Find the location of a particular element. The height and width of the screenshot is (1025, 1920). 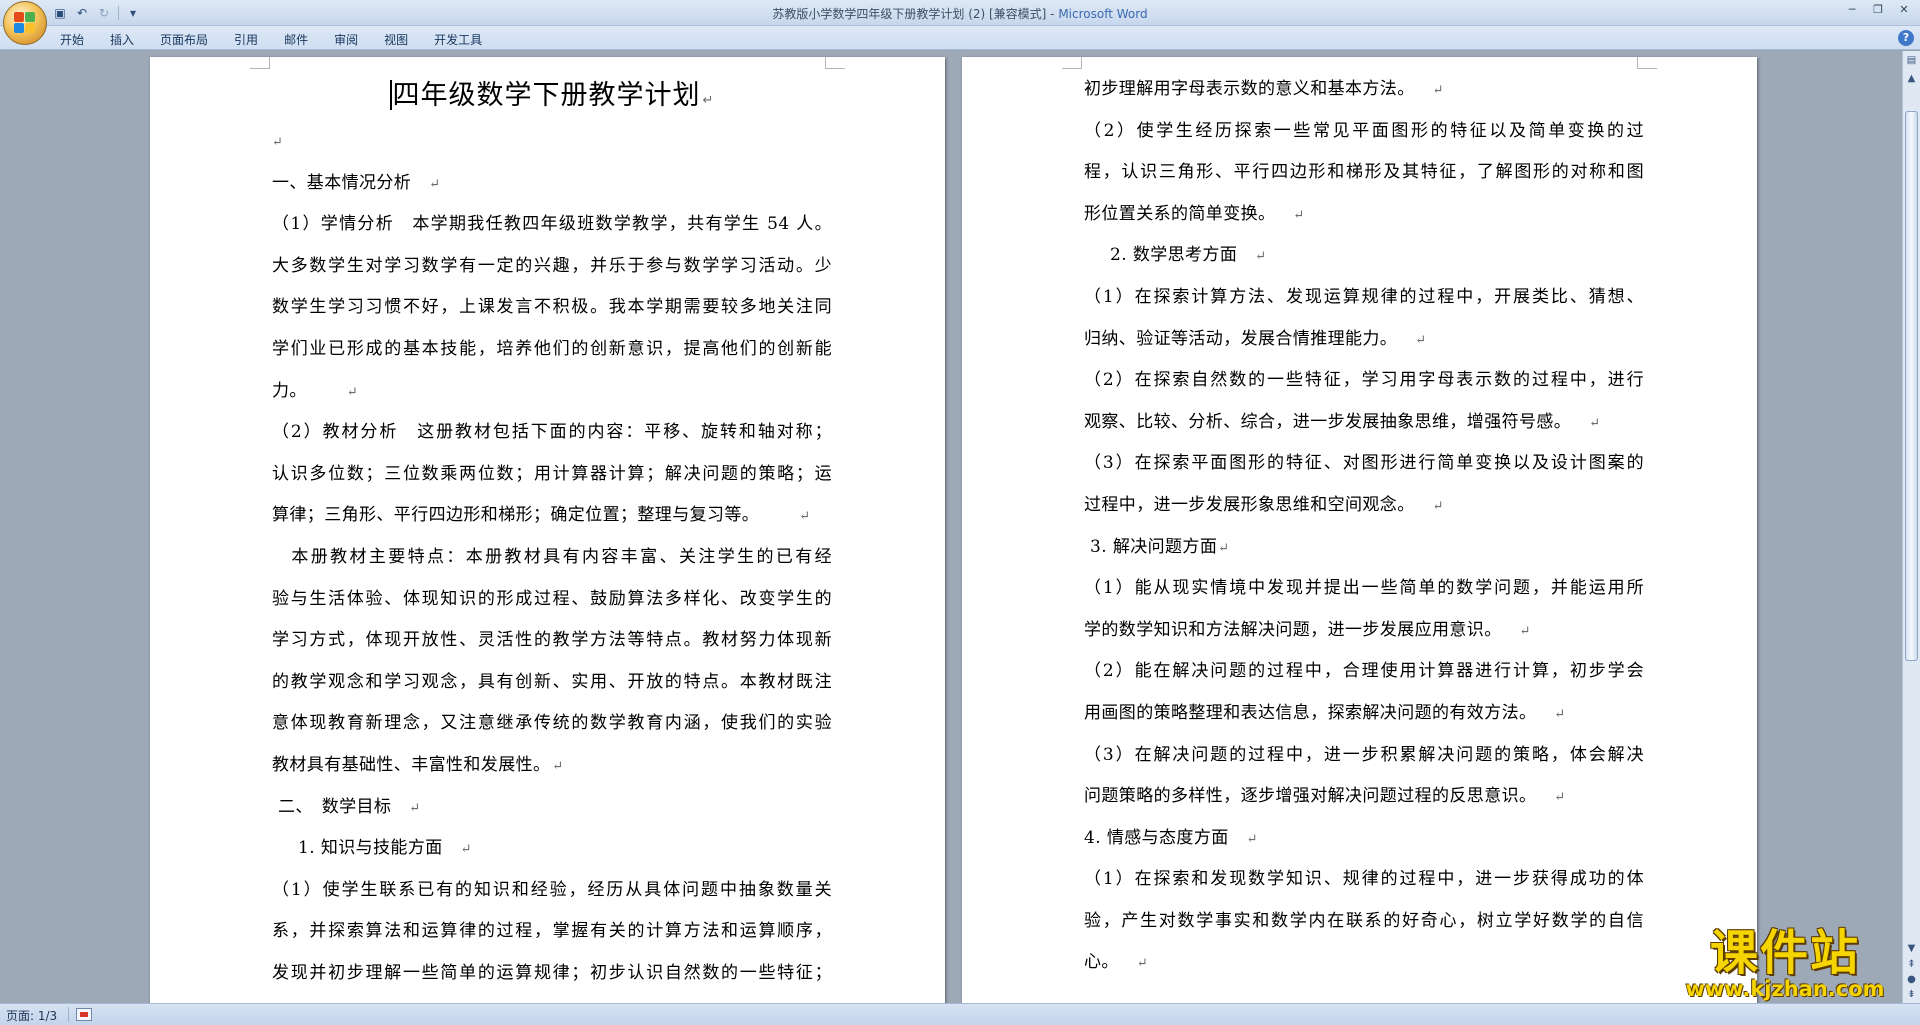

ruler-toggle-icon: ▤ is located at coordinates (1911, 61).